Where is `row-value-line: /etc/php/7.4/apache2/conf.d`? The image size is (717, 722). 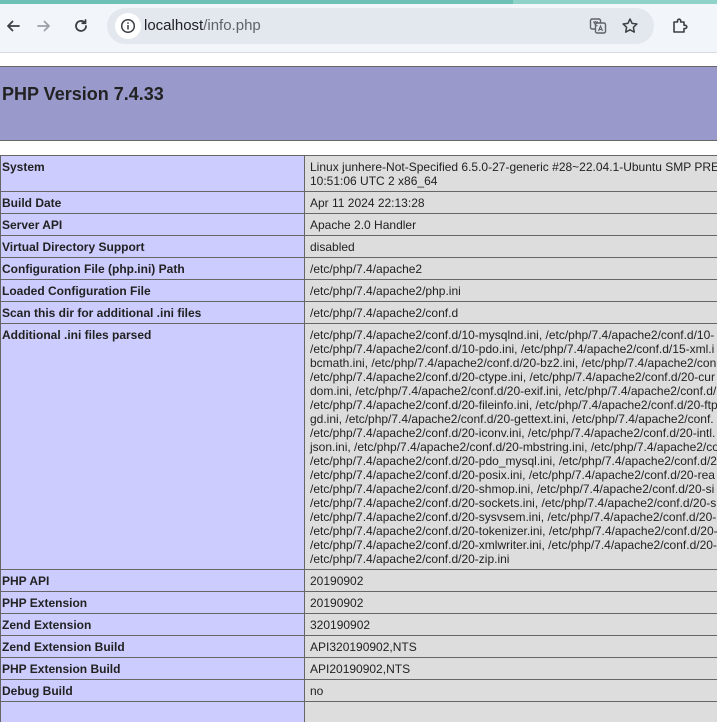 row-value-line: /etc/php/7.4/apache2/conf.d is located at coordinates (384, 313).